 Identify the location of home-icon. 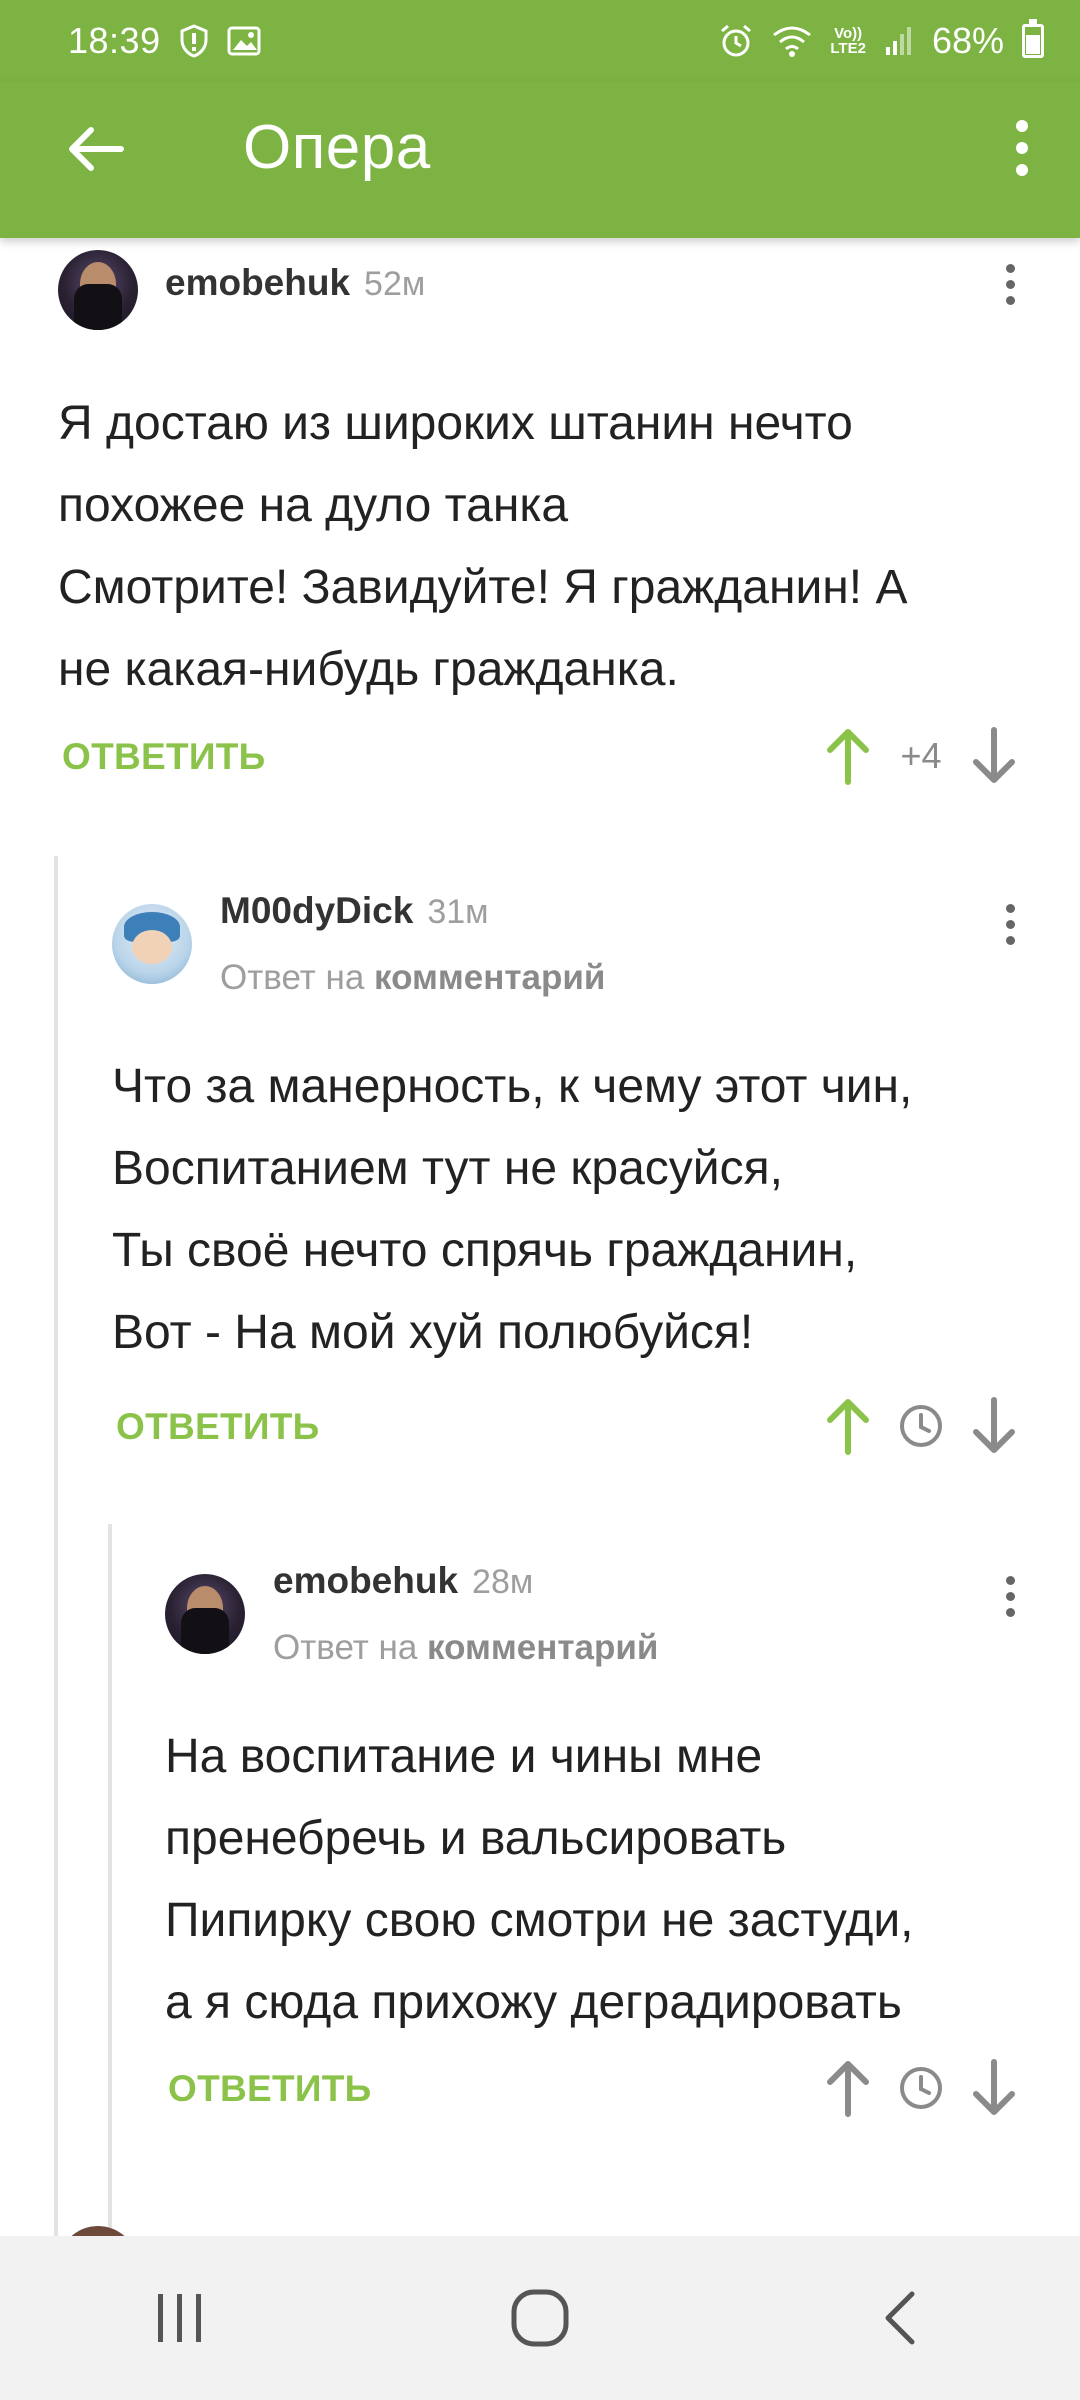
(540, 2318).